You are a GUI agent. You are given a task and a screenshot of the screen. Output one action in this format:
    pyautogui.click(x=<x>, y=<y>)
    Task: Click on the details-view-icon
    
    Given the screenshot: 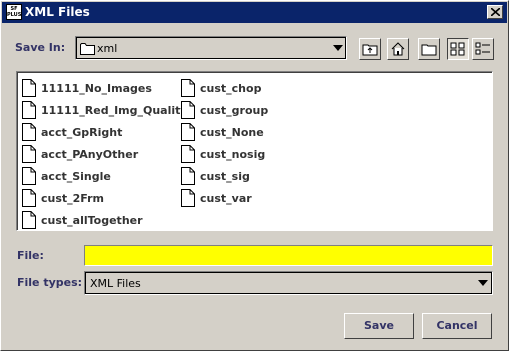 What is the action you would take?
    pyautogui.click(x=482, y=48)
    